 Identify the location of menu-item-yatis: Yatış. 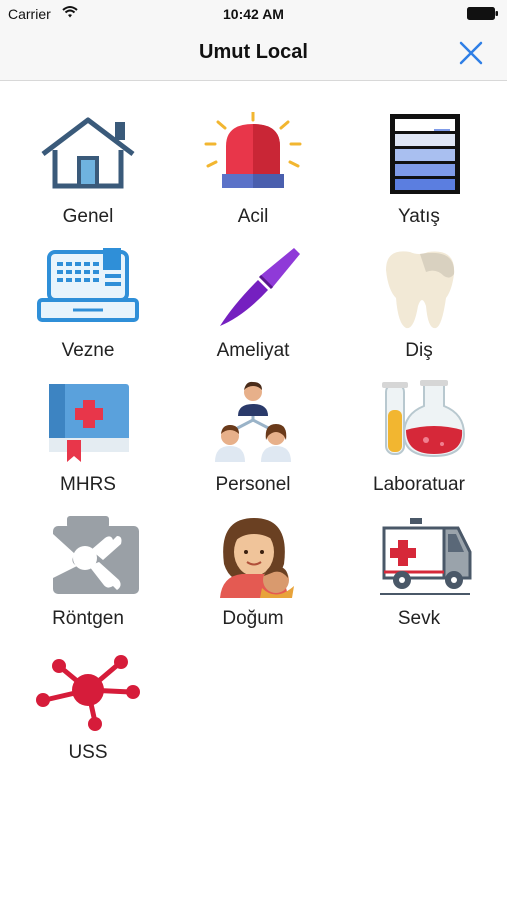
(419, 177).